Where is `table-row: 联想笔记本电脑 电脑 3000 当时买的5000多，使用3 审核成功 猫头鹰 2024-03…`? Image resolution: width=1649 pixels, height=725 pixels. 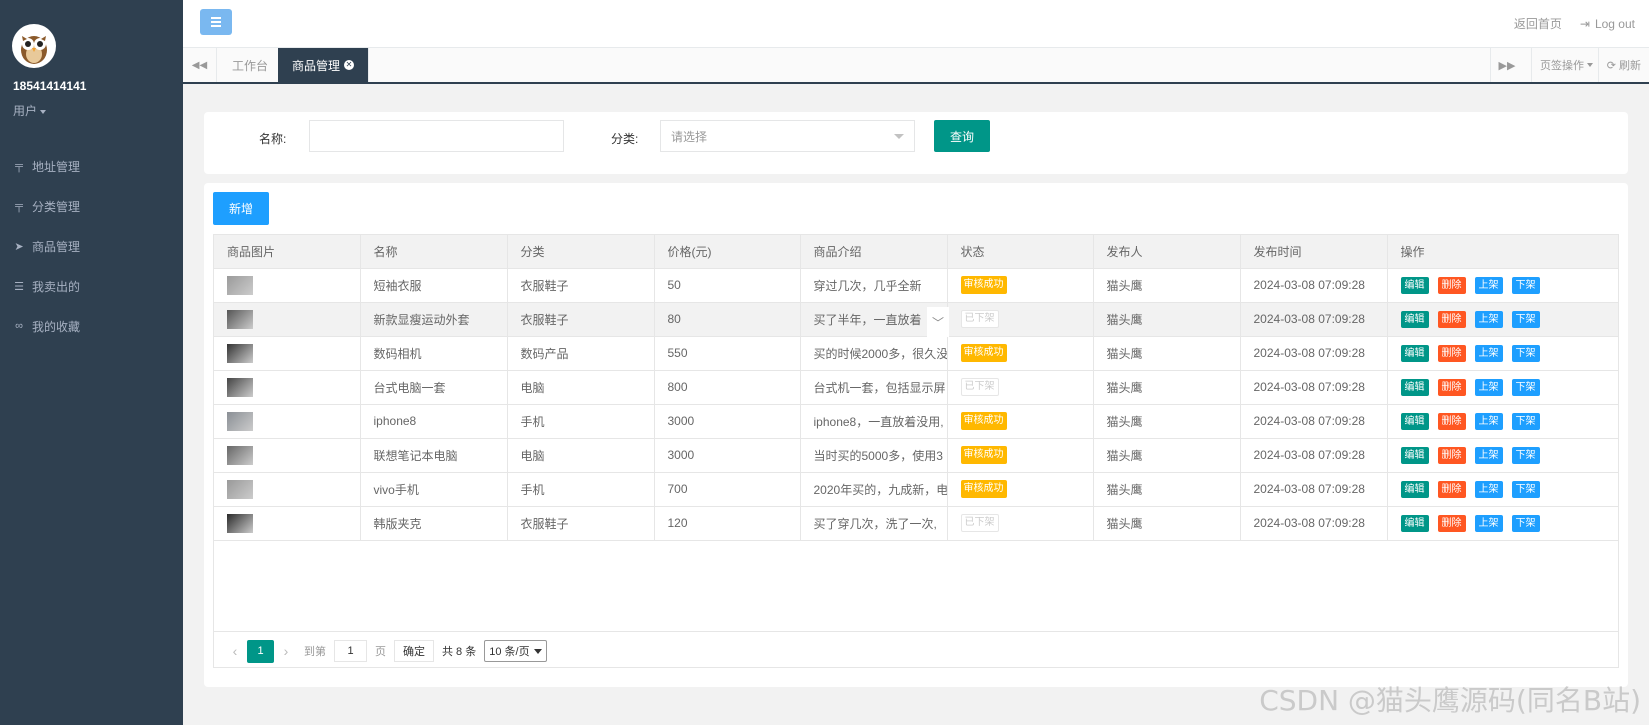
table-row: 联想笔记本电脑 电脑 3000 当时买的5000多，使用3 审核成功 猫头鹰 2024-03… is located at coordinates (916, 455).